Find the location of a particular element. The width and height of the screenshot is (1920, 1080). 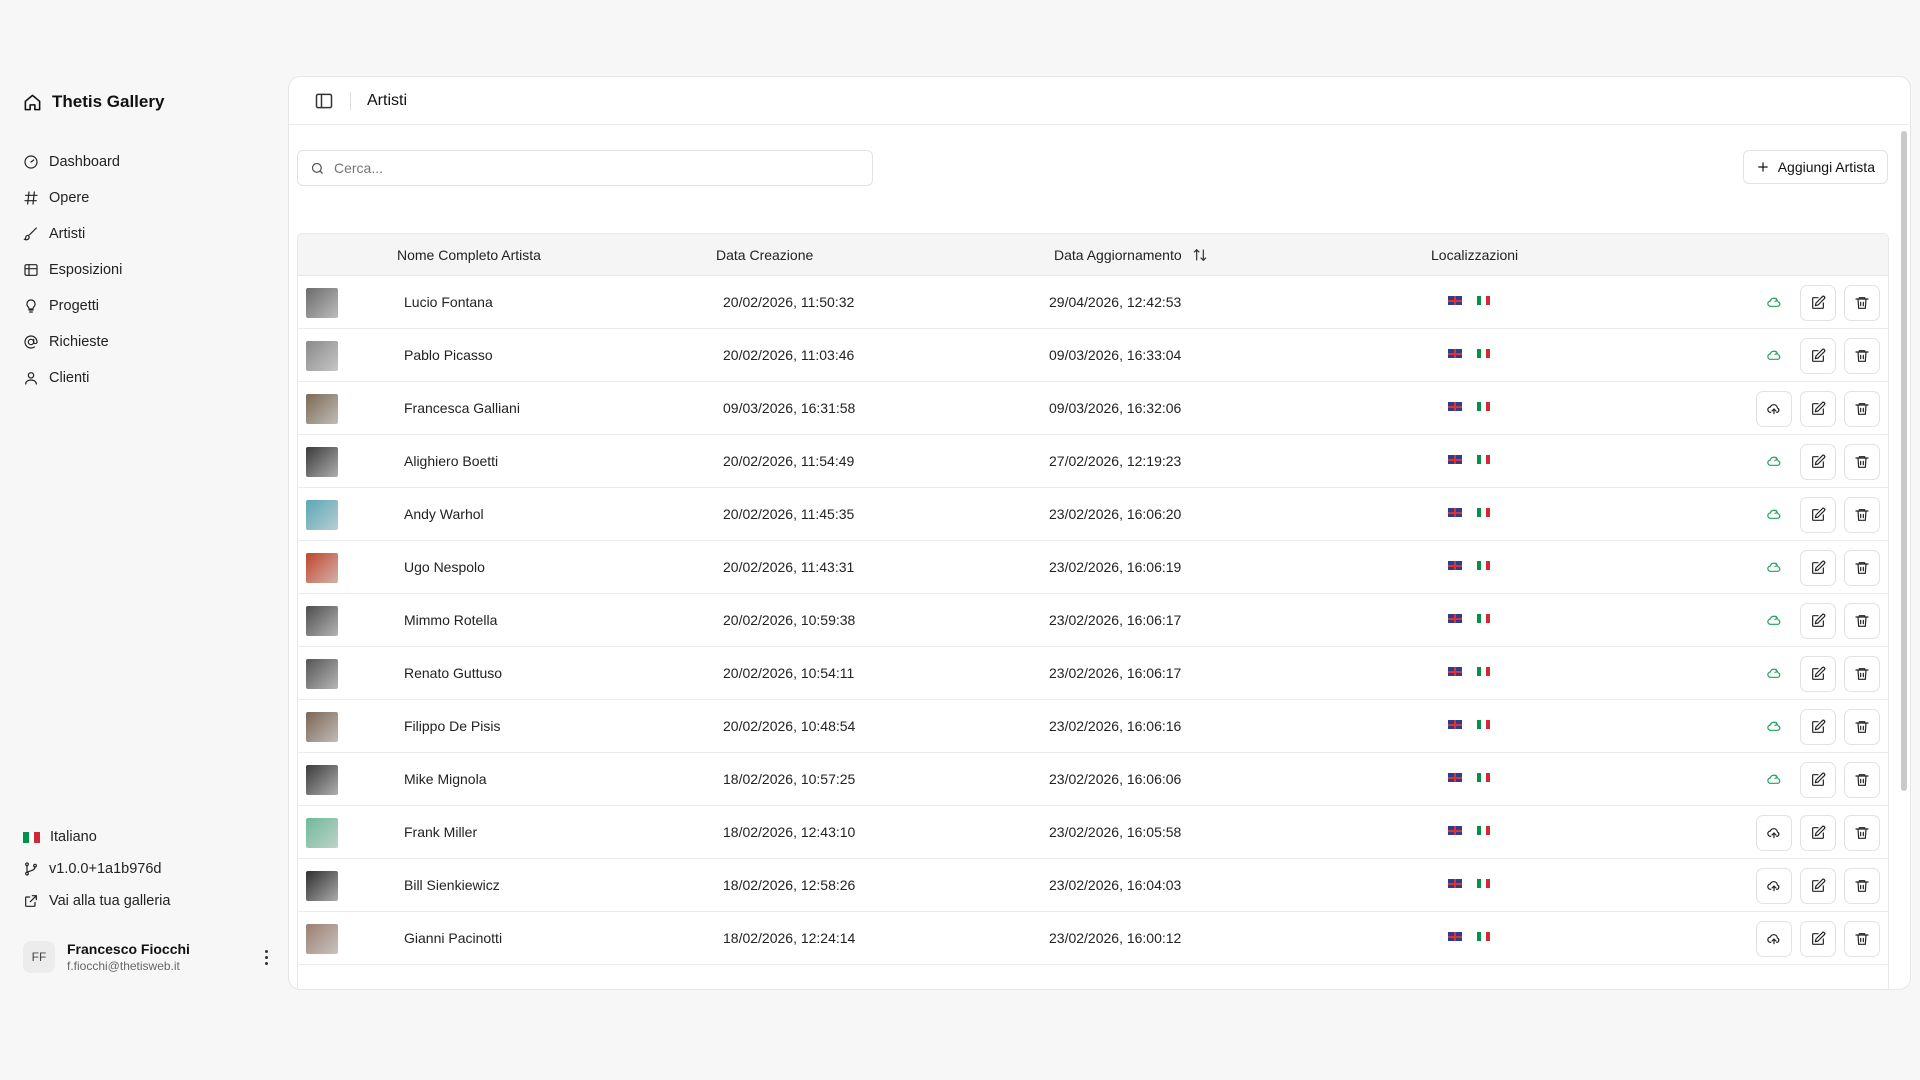

localizations is located at coordinates (1469, 406).